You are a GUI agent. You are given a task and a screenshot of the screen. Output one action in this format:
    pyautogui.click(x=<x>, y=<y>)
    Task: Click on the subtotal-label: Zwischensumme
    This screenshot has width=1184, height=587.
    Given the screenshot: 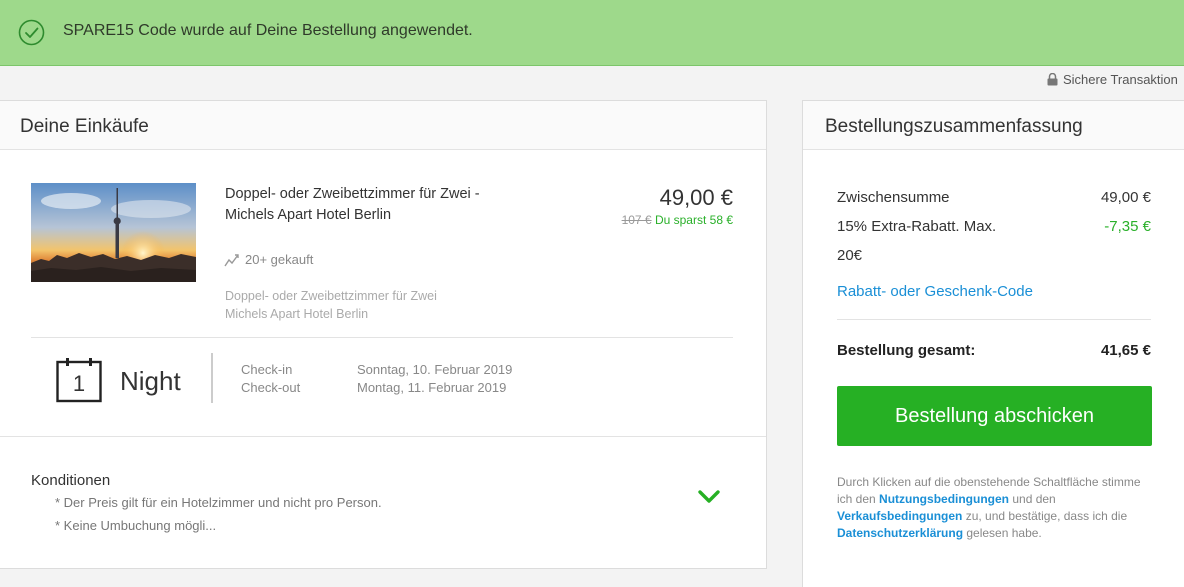 What is the action you would take?
    pyautogui.click(x=893, y=197)
    